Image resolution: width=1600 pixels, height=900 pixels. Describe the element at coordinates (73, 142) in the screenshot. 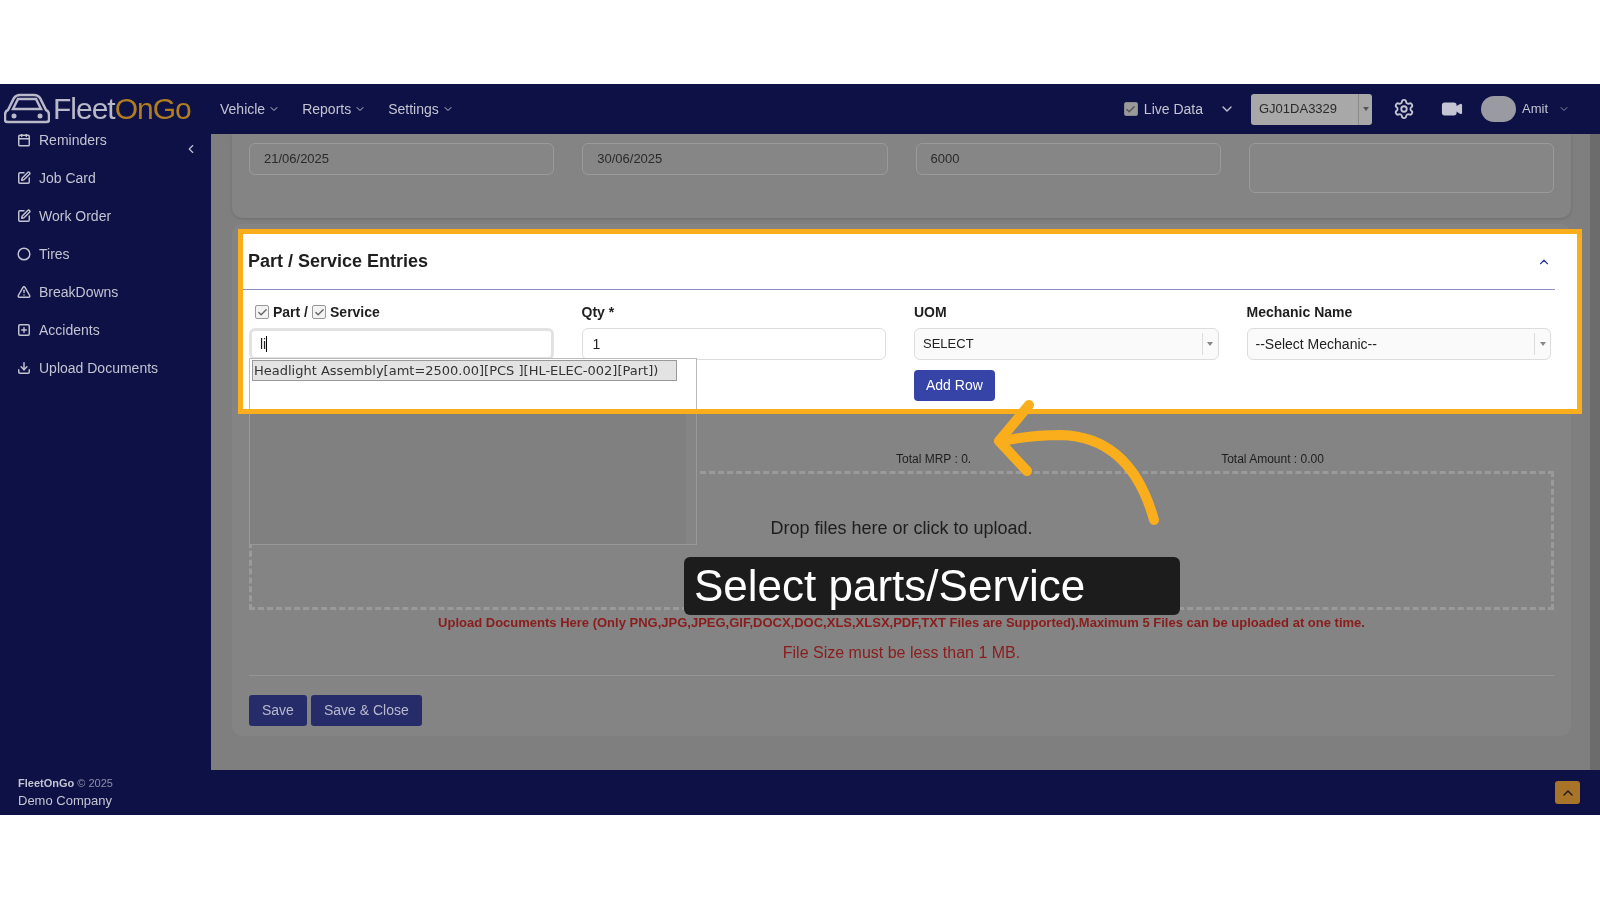

I see `sidebar-item: Reminders` at that location.